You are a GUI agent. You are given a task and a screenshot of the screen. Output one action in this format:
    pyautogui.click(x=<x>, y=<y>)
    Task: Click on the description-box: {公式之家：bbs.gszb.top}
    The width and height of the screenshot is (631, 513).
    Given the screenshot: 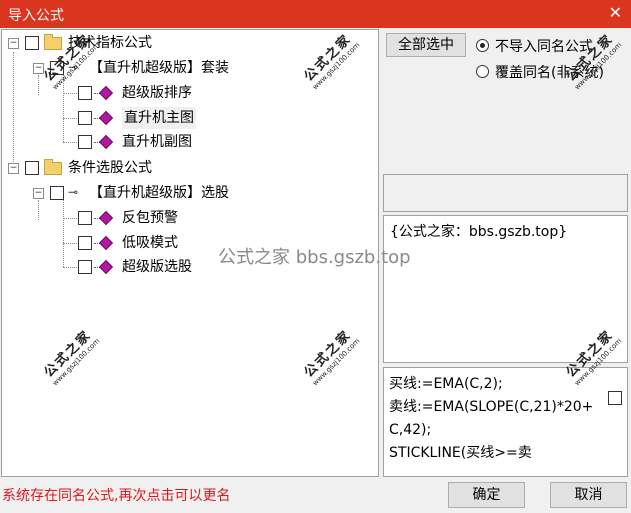 What is the action you would take?
    pyautogui.click(x=505, y=289)
    